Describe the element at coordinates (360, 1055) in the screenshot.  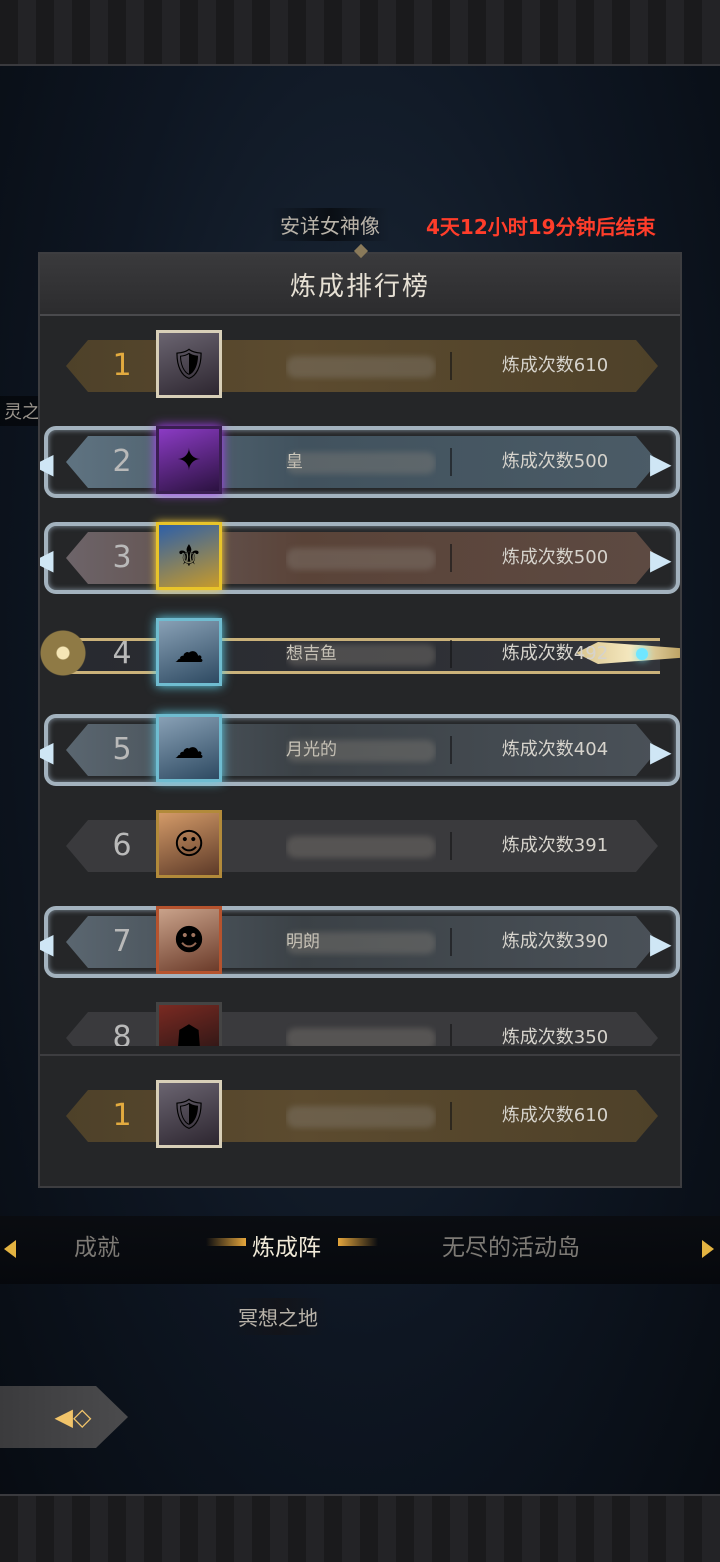
I see `my-rank-divider` at that location.